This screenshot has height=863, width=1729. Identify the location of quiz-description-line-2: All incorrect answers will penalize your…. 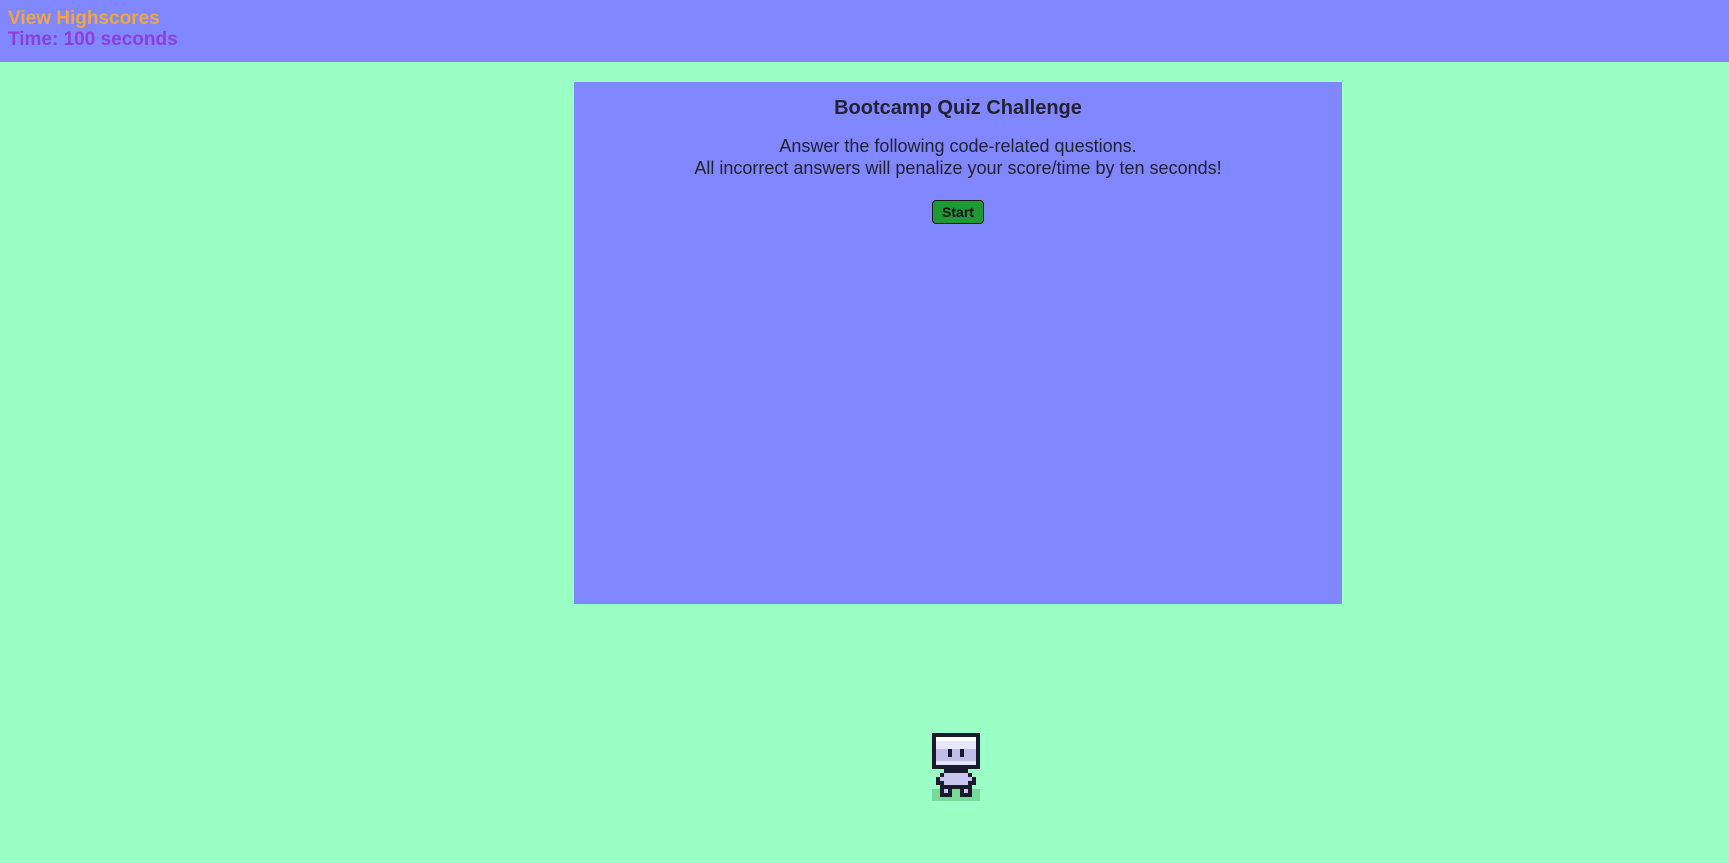
(958, 168).